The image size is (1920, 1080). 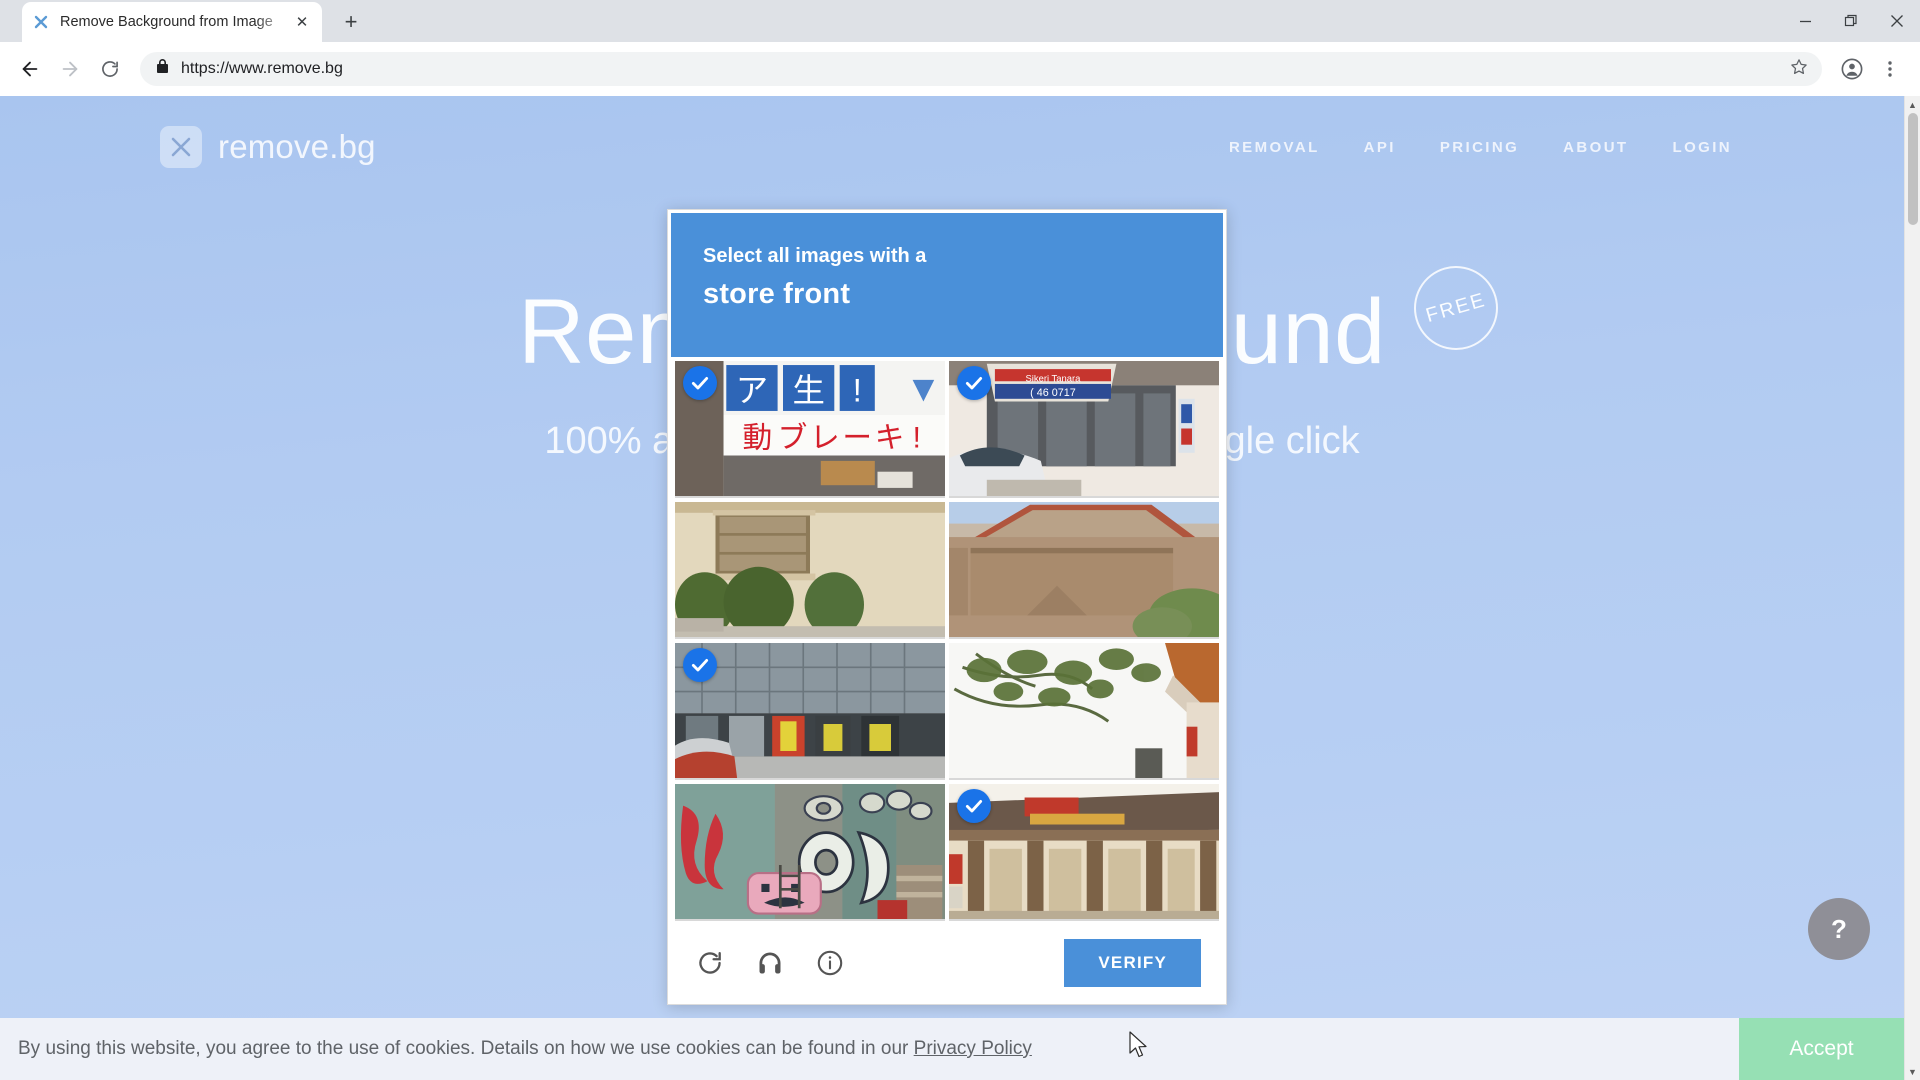 I want to click on profile-avatar-icon, so click(x=1852, y=69).